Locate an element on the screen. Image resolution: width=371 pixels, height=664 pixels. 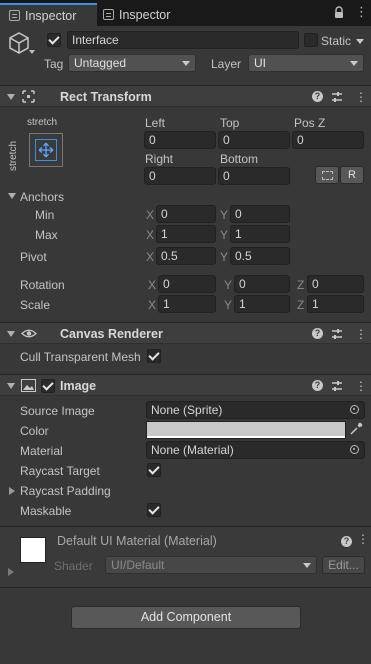
stretch-arrows-icon is located at coordinates (46, 150).